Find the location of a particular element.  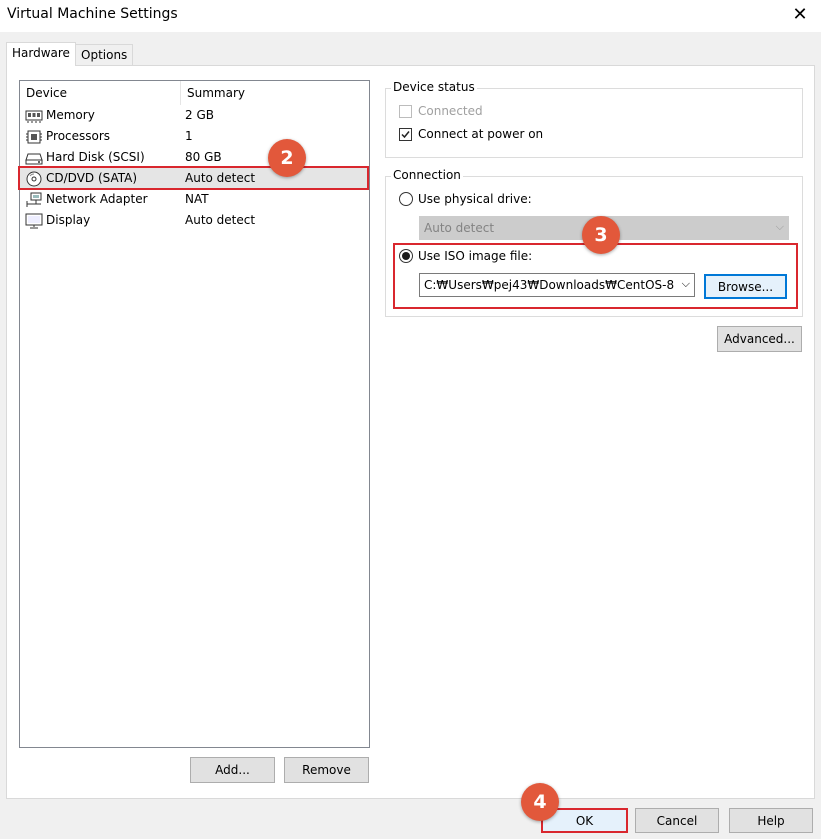

close-icon: ✕ is located at coordinates (800, 15).